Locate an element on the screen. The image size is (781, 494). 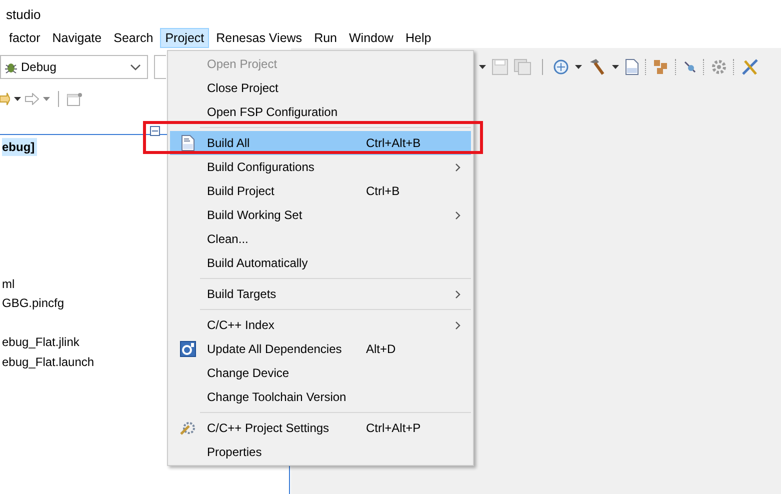
menu-item: Update All Dependencies Alt+D is located at coordinates (320, 349).